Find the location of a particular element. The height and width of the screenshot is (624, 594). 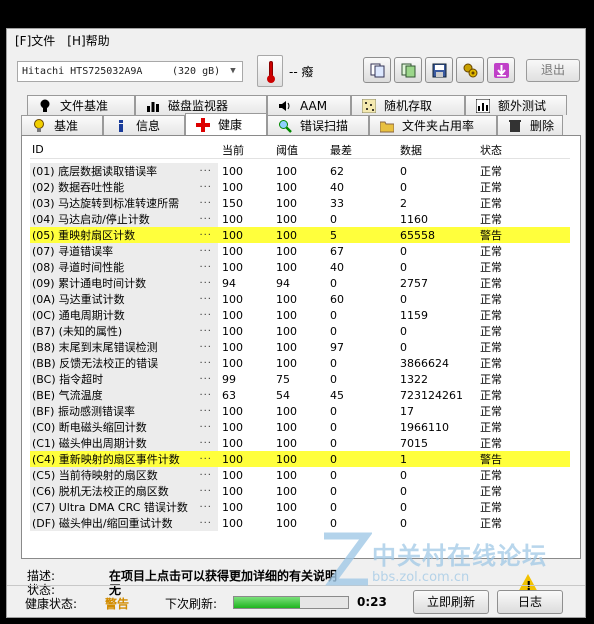

attribute-name: (B8) 末尾到末尾错误检测 is located at coordinates (95, 347).